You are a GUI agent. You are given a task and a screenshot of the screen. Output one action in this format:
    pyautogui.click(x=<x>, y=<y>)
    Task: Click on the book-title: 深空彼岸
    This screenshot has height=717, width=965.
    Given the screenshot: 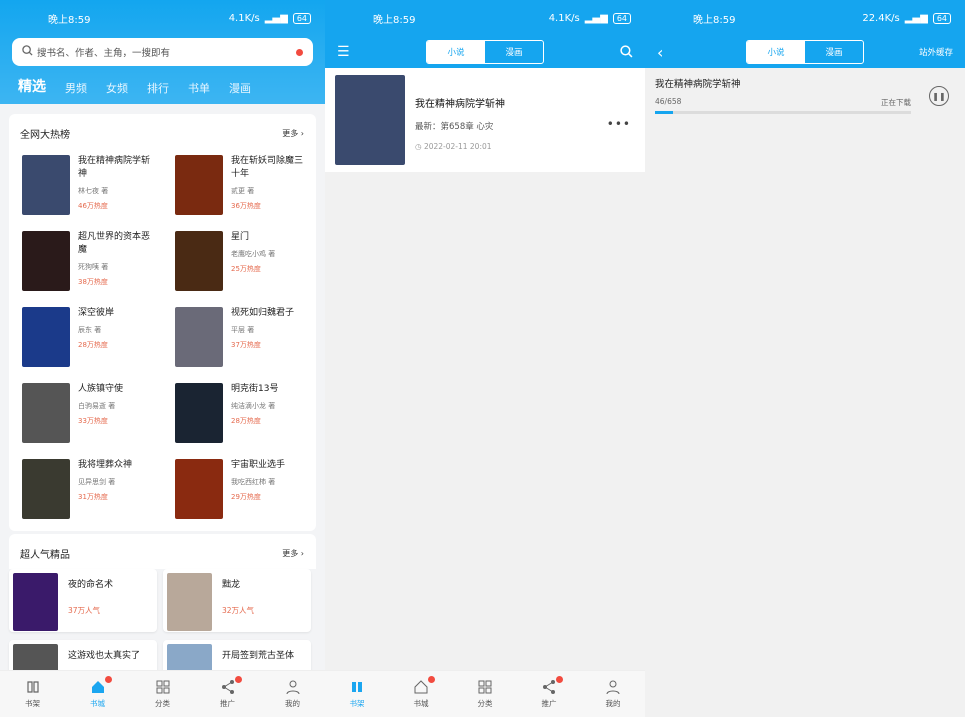 What is the action you would take?
    pyautogui.click(x=96, y=313)
    